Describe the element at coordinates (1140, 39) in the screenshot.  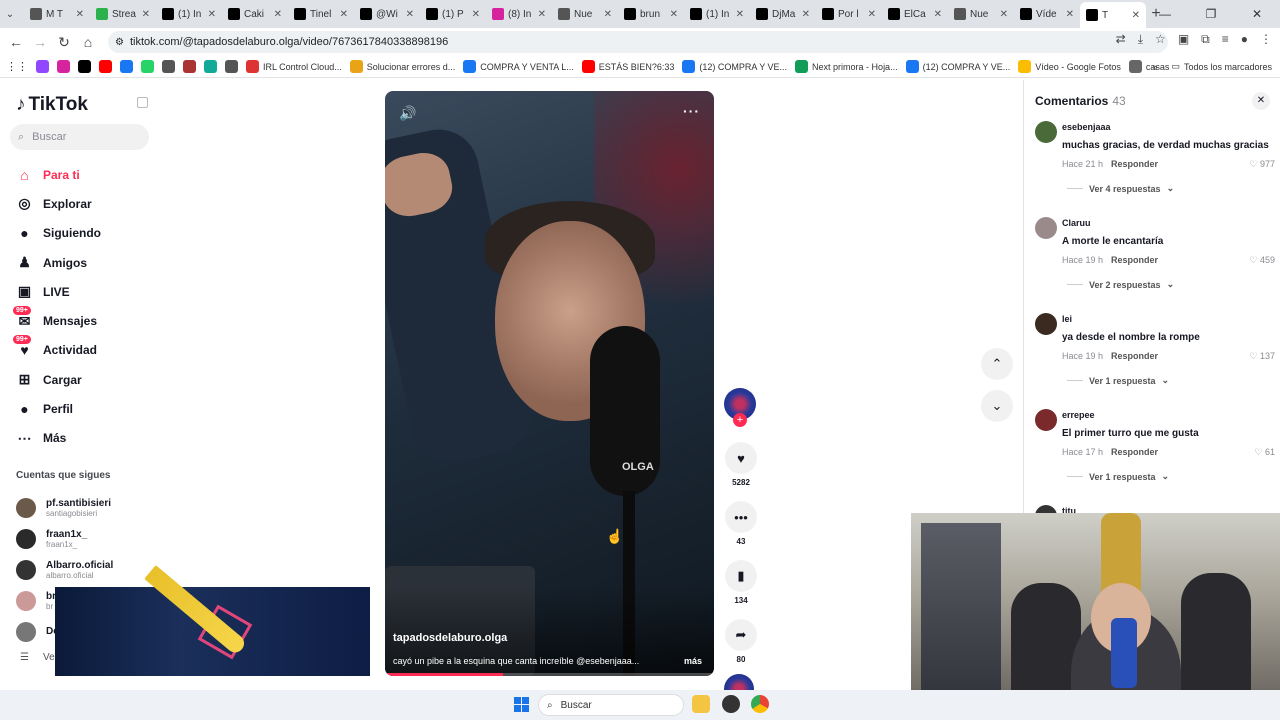
I see `install-icon: ⤓` at that location.